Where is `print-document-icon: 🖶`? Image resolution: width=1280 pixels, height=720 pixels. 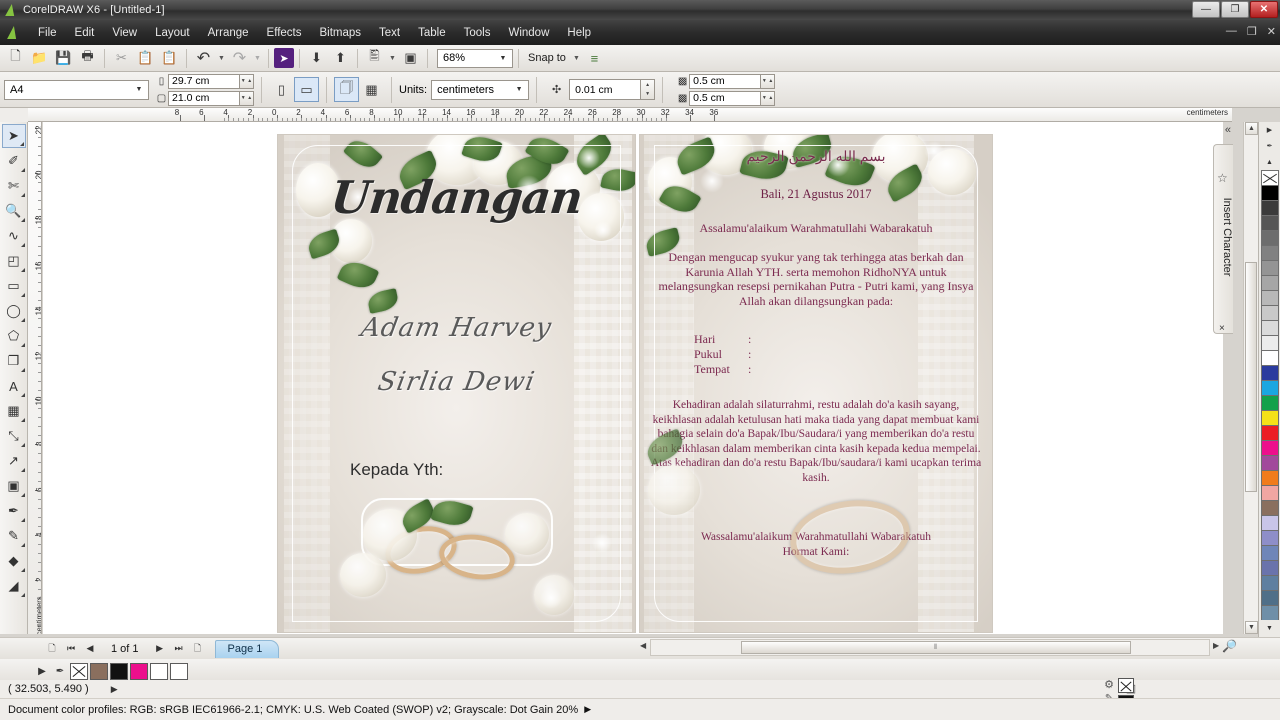 print-document-icon: 🖶 is located at coordinates (87, 58).